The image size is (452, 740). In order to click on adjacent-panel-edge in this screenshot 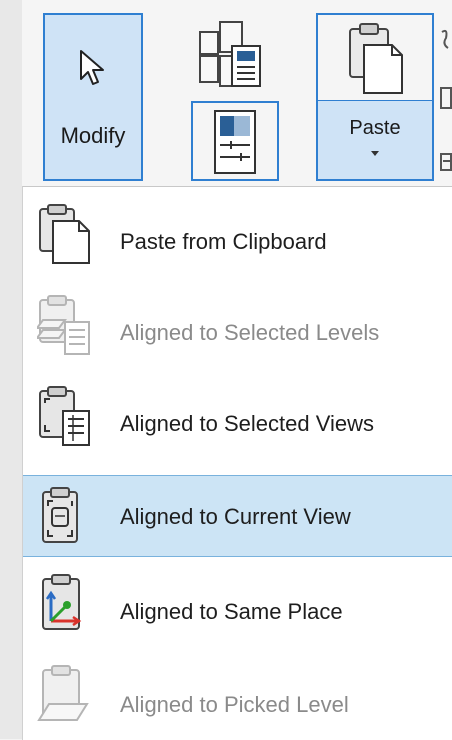, I will do `click(445, 99)`.